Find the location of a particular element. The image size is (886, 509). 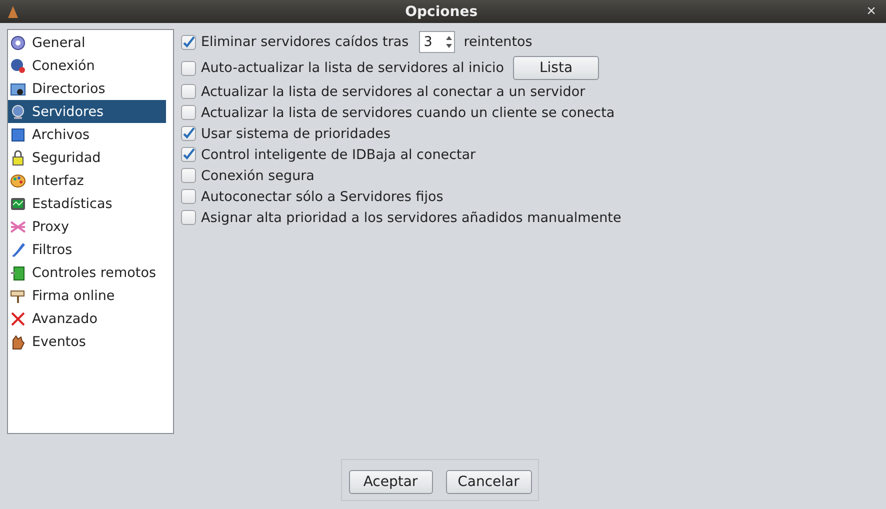

list-button: Lista is located at coordinates (556, 68).